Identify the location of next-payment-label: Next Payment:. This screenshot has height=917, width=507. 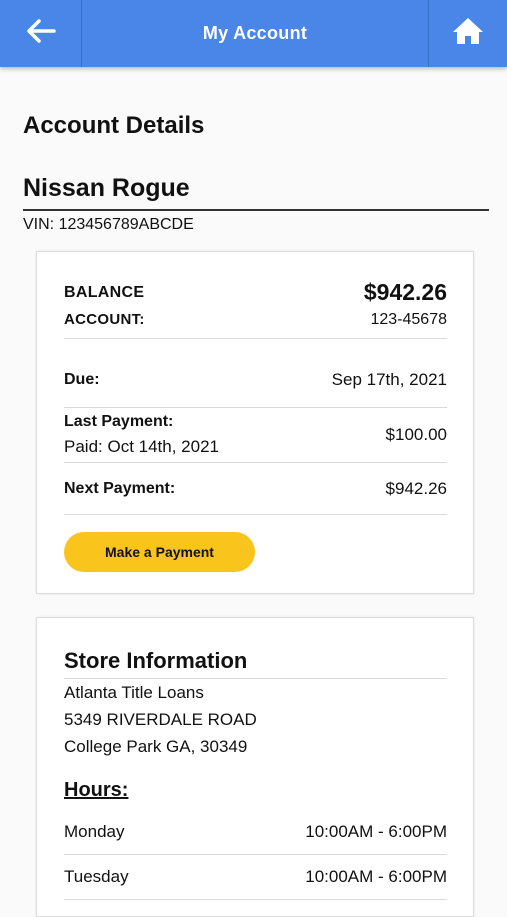
(120, 488).